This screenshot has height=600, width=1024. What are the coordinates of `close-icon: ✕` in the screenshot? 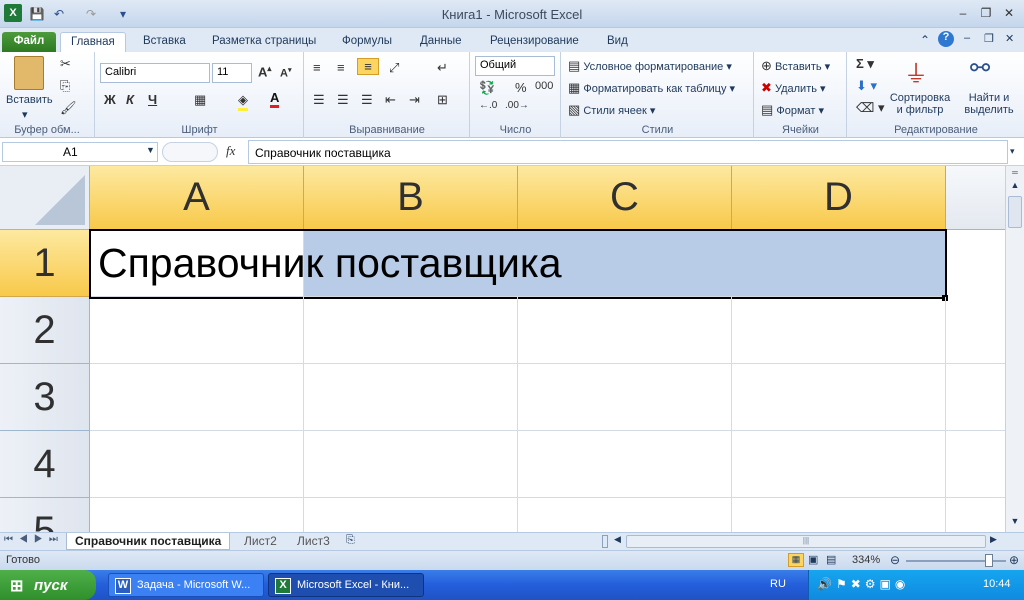 It's located at (1009, 14).